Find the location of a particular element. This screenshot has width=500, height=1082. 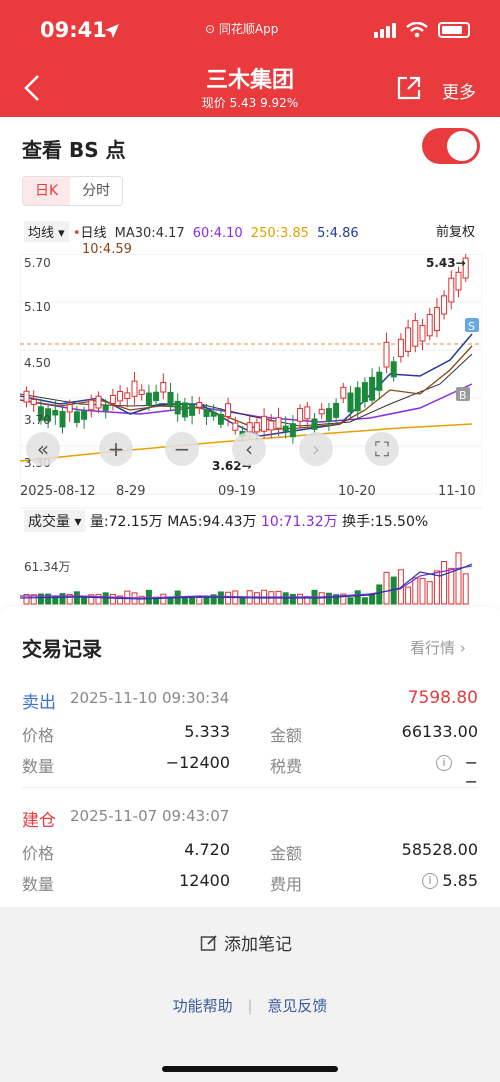

fullscreen-button: ⛶ is located at coordinates (382, 449).